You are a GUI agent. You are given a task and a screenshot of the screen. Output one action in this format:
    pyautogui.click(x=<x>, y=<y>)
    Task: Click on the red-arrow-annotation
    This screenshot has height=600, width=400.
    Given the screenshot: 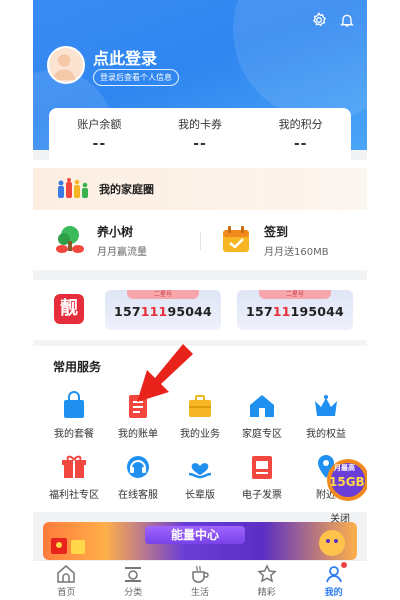 What is the action you would take?
    pyautogui.click(x=165, y=373)
    